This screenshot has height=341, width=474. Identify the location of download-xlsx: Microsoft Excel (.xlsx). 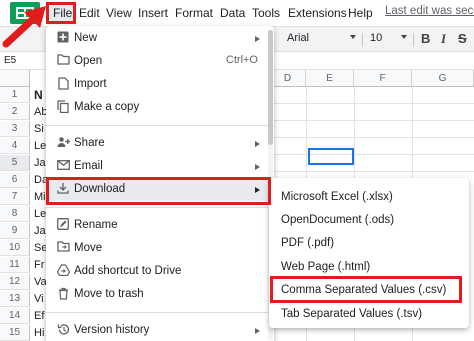
(369, 198).